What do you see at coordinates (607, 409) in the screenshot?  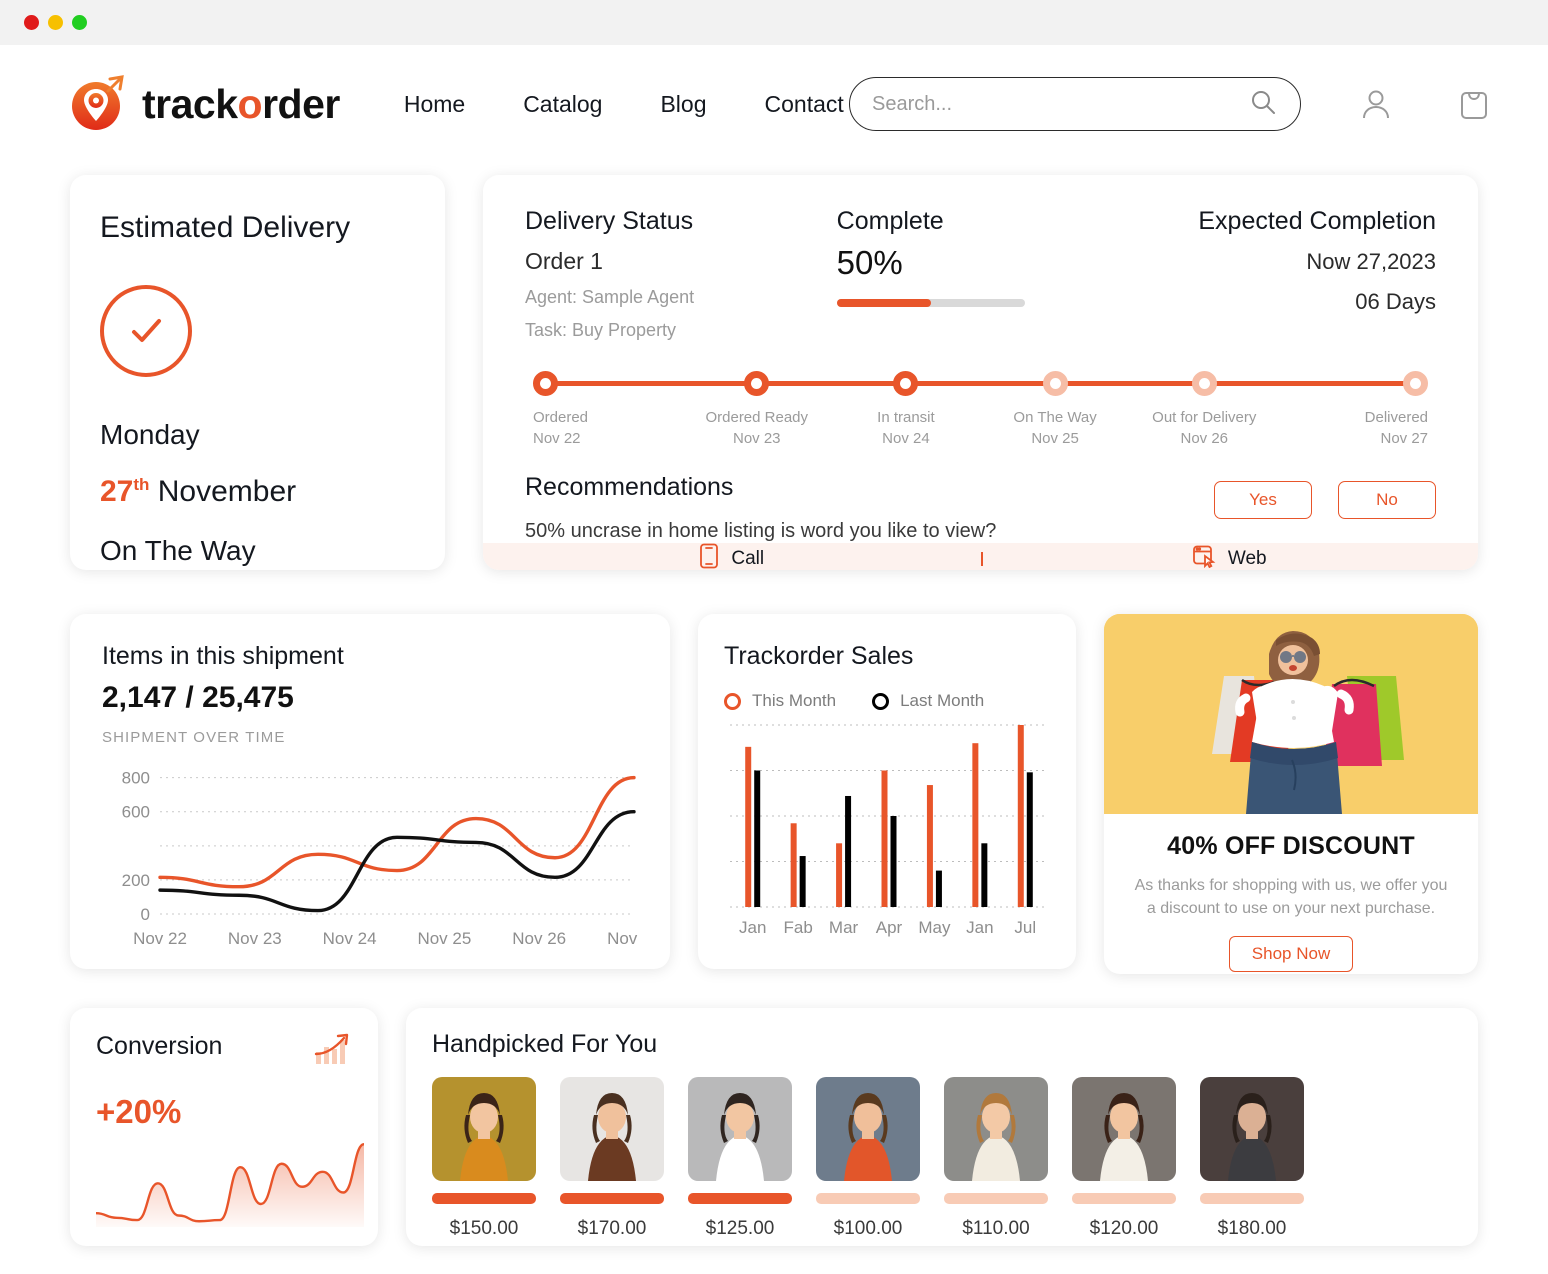 I see `timeline-step: Ordered Nov 22` at bounding box center [607, 409].